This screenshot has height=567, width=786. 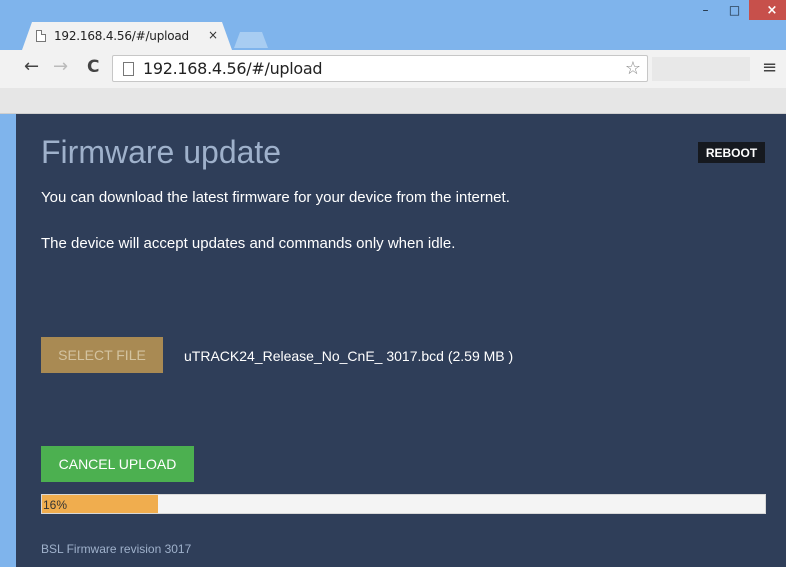 I want to click on firmware-revision: BSL Firmware revision 3017, so click(x=116, y=549).